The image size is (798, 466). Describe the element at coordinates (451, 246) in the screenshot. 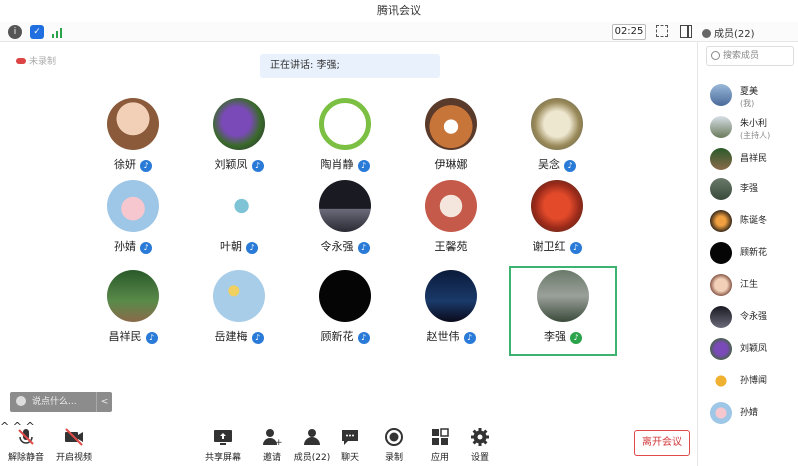

I see `participant-name: 王馨苑` at that location.